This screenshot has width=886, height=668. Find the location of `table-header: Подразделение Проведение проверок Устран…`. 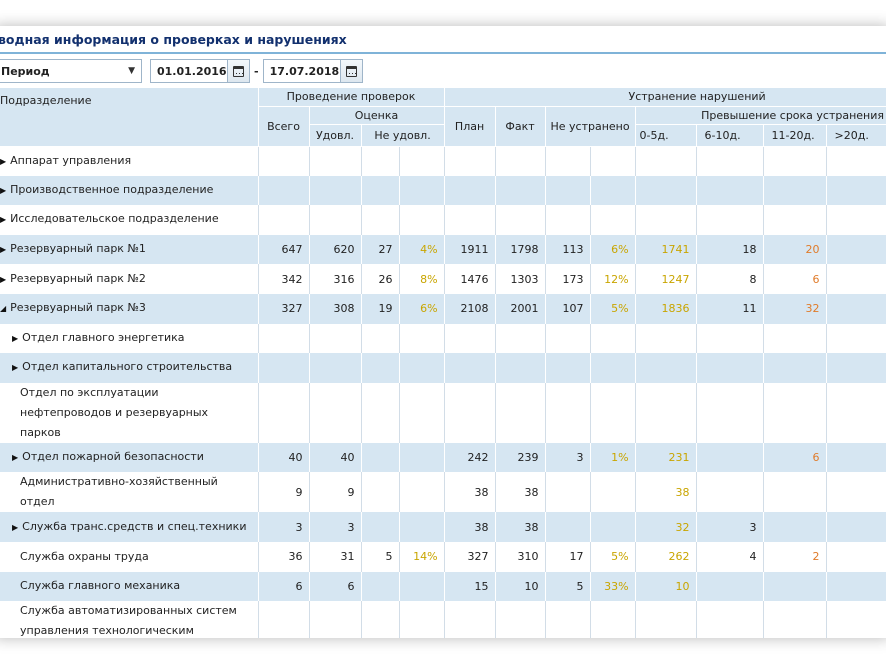

table-header: Подразделение Проведение проверок Устран… is located at coordinates (443, 117).